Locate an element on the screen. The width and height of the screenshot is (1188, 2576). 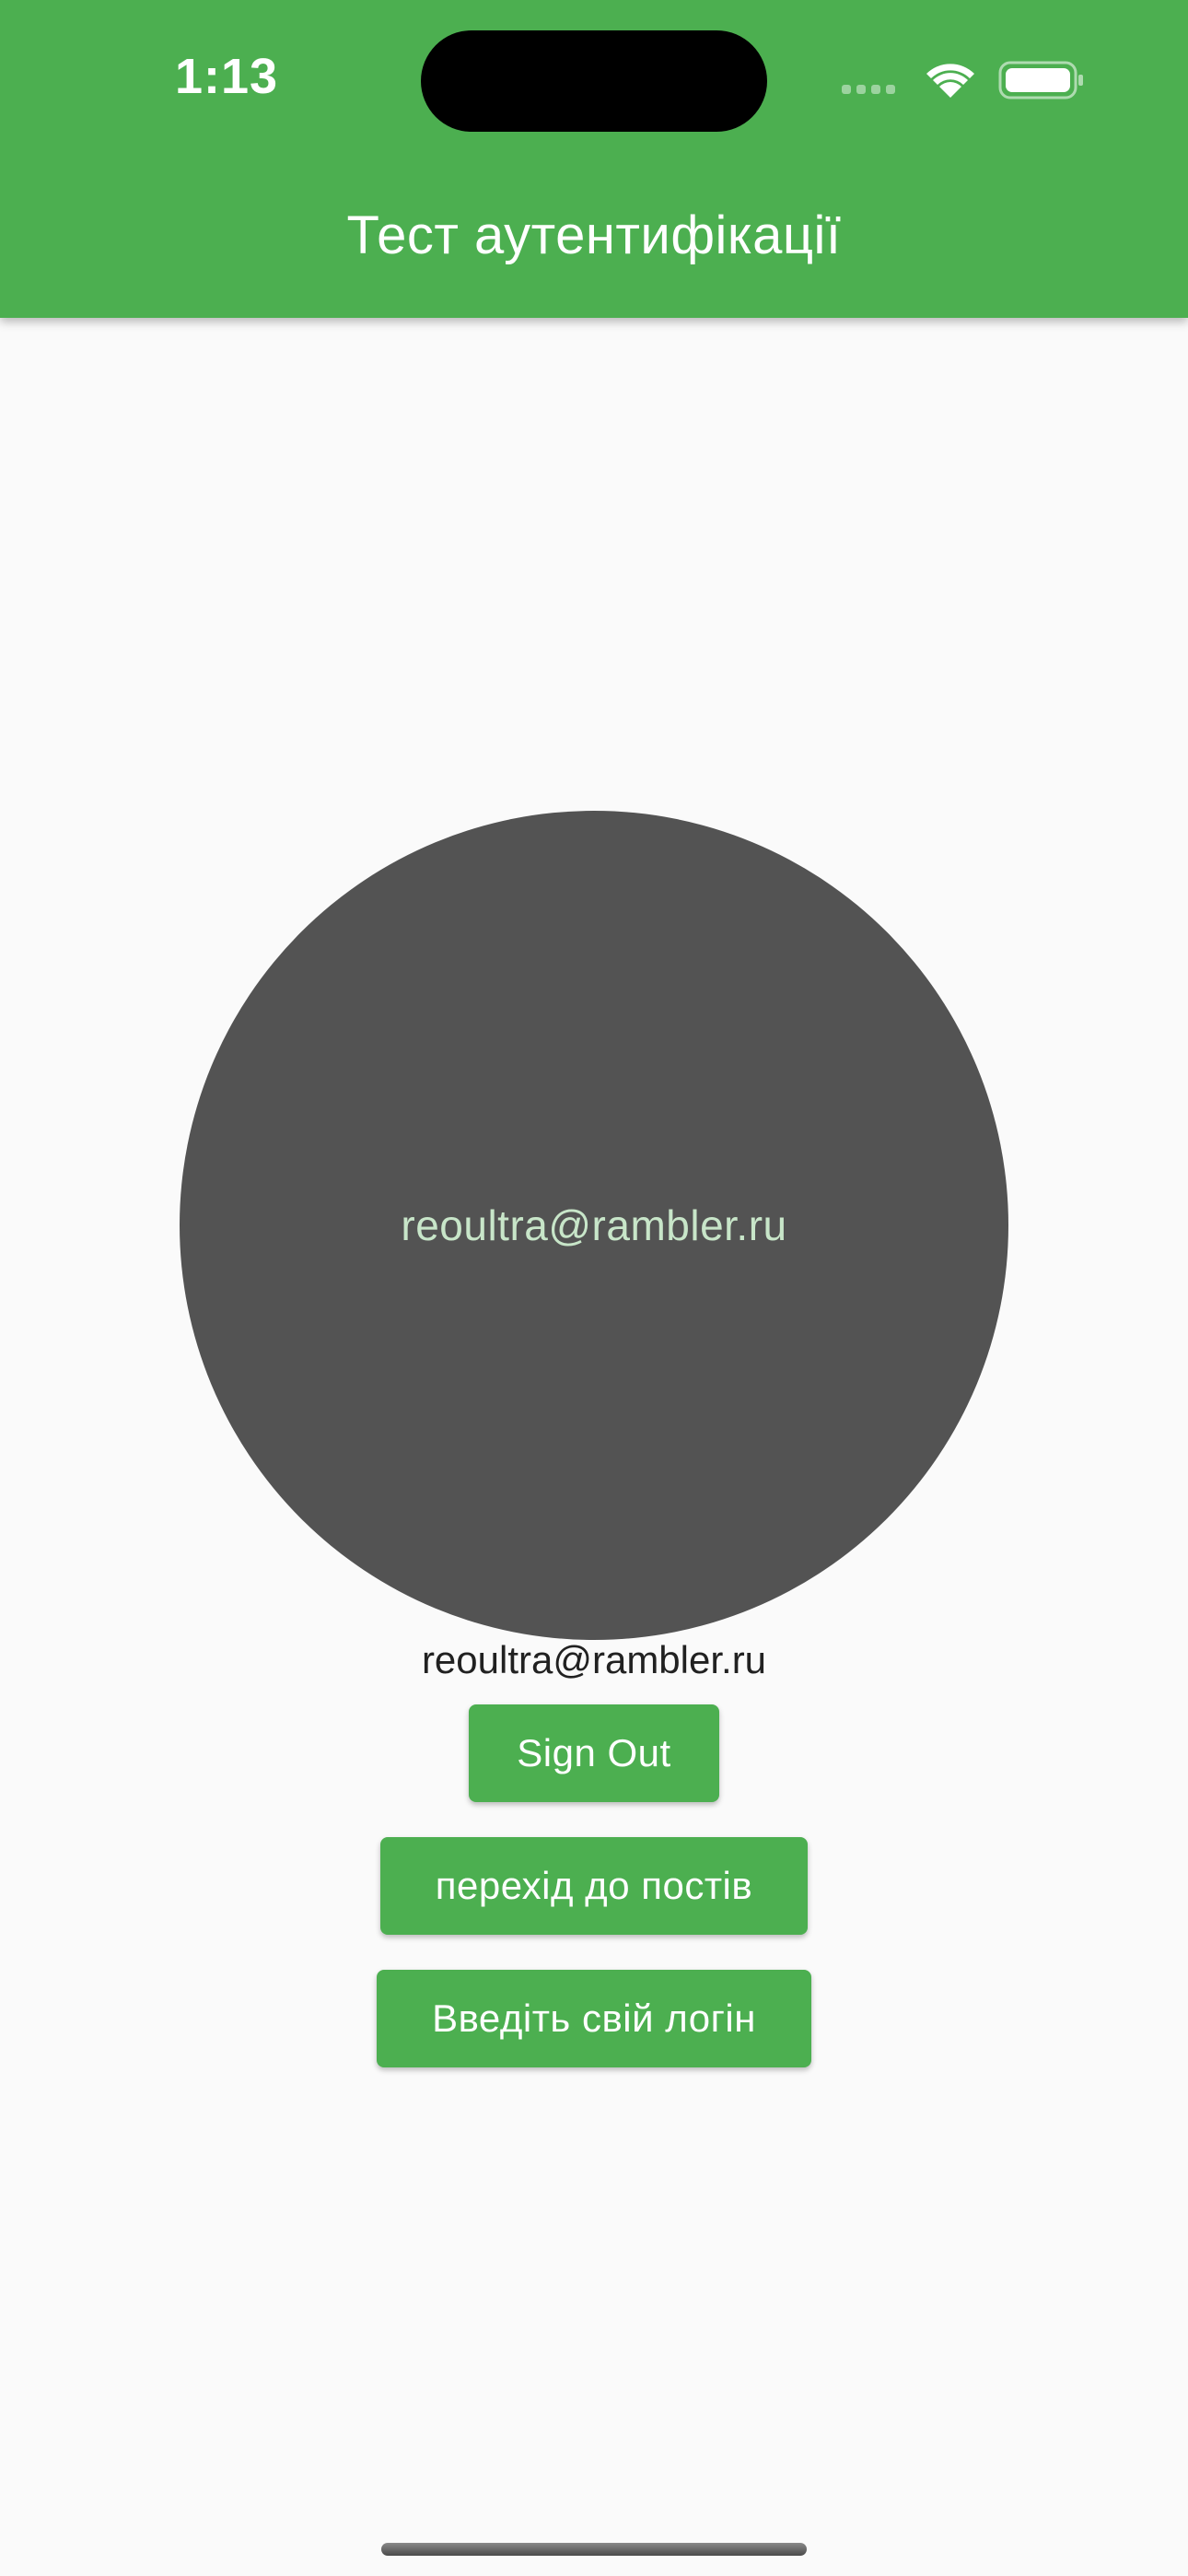
go-to-posts-button: перехід до постів is located at coordinates (594, 1886).